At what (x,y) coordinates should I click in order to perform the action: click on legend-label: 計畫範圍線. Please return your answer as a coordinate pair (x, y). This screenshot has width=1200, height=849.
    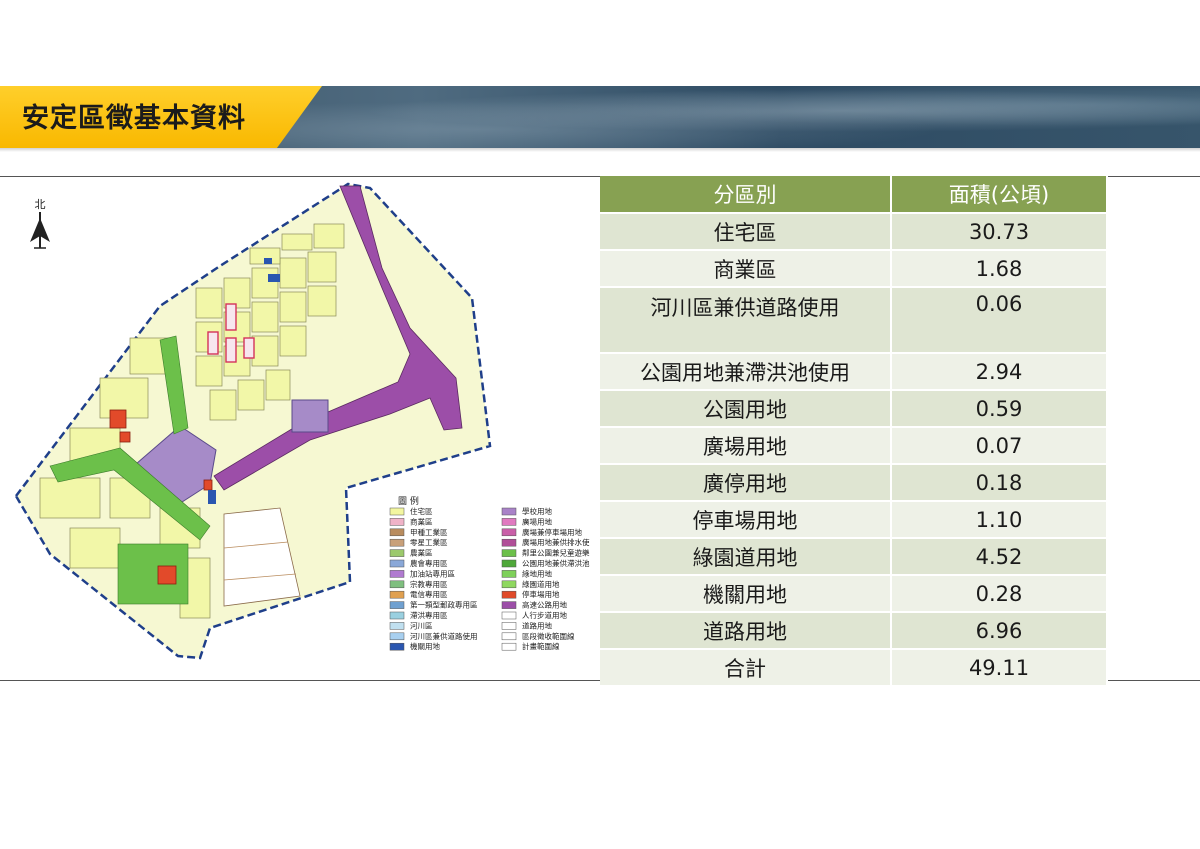
    Looking at the image, I should click on (541, 646).